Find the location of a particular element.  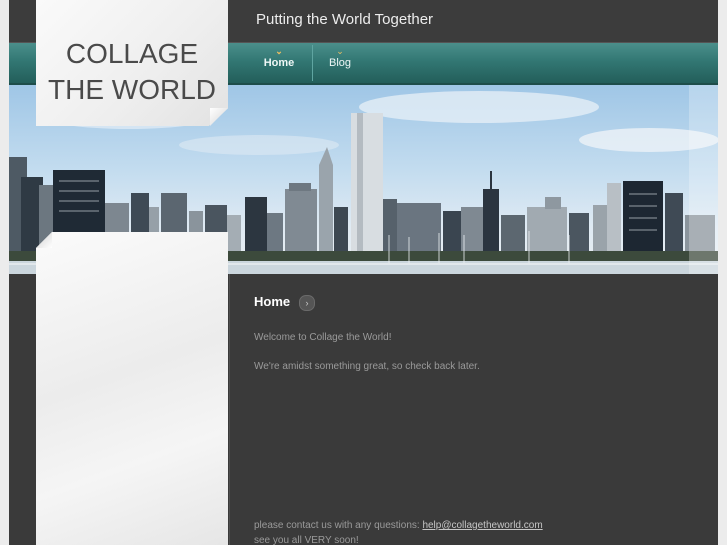

contact-email-link: help@collagetheworld.com is located at coordinates (482, 525).